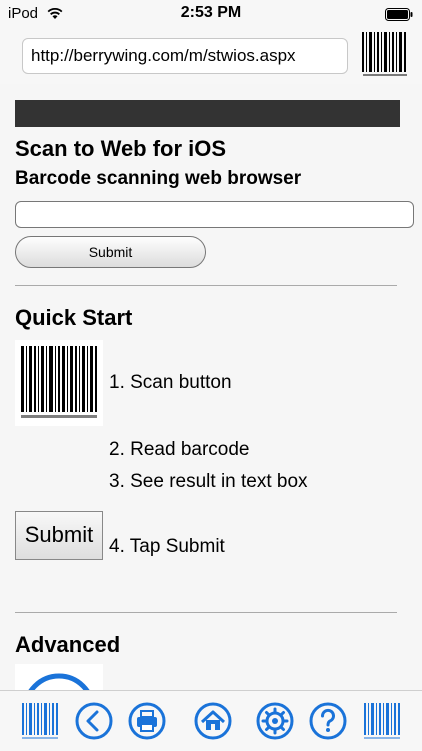 This screenshot has height=751, width=422. Describe the element at coordinates (399, 14) in the screenshot. I see `battery-icon` at that location.